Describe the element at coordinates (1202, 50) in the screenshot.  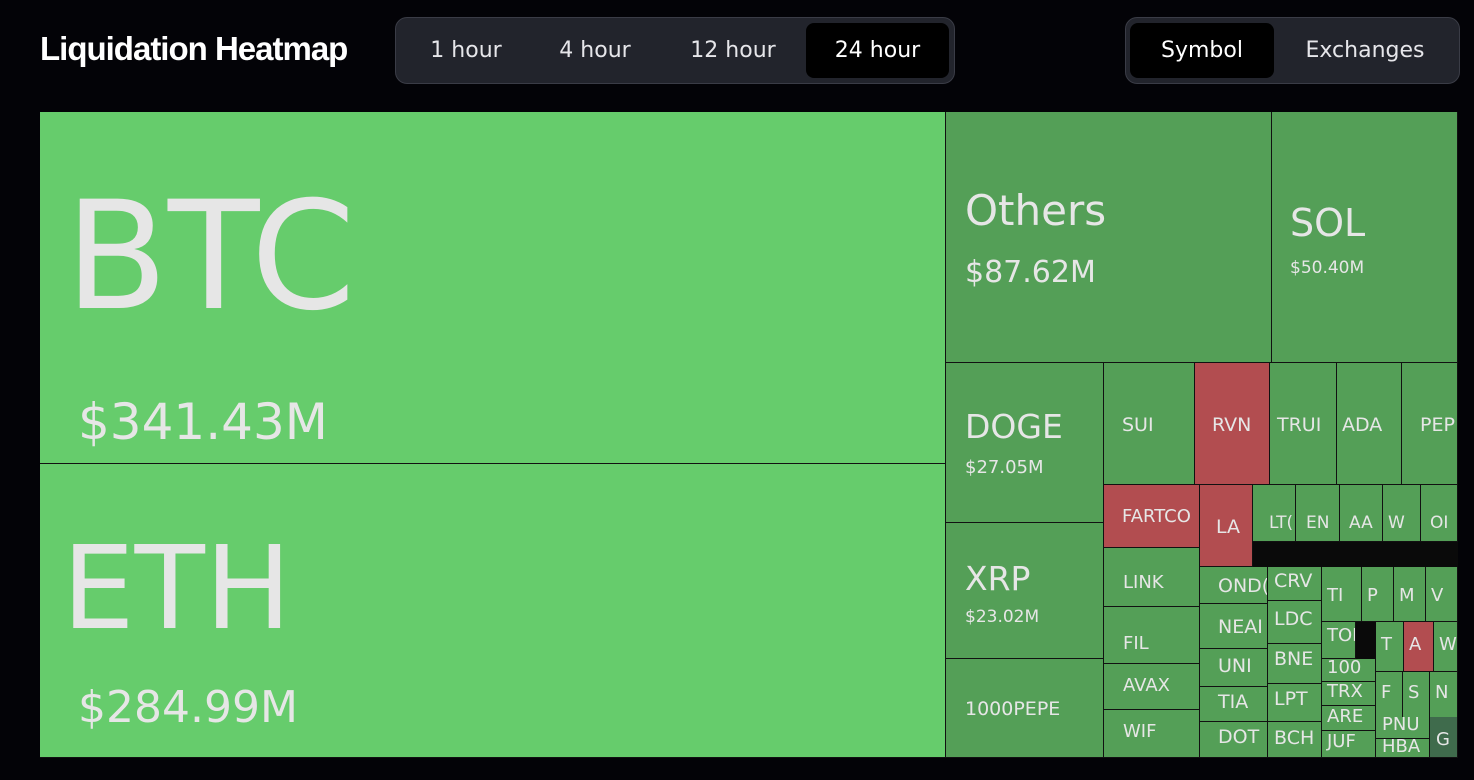
I see `tab-symbol: Symbol` at that location.